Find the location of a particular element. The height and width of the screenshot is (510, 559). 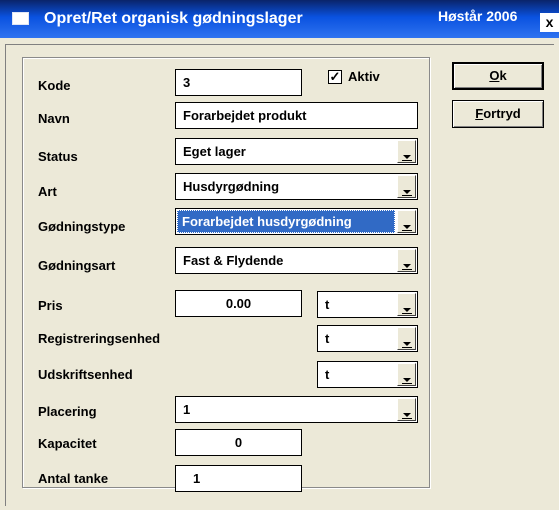

goedningstype-select-value: Forarbejdet husdyrgødning is located at coordinates (286, 221).